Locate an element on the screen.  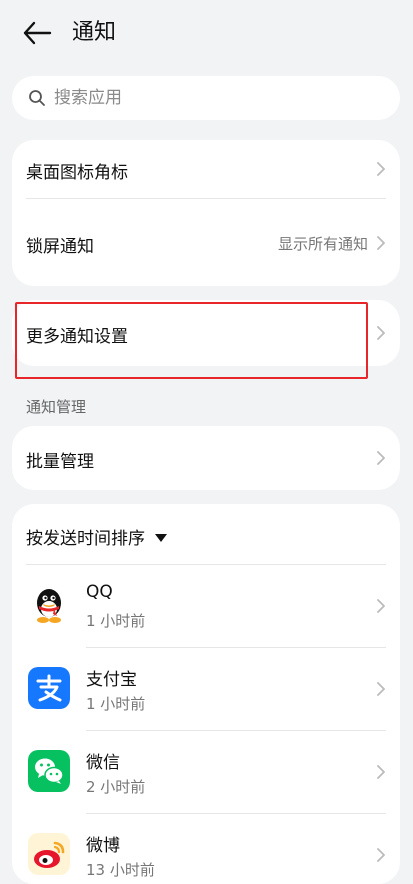
search-input: 搜索应用 is located at coordinates (206, 98).